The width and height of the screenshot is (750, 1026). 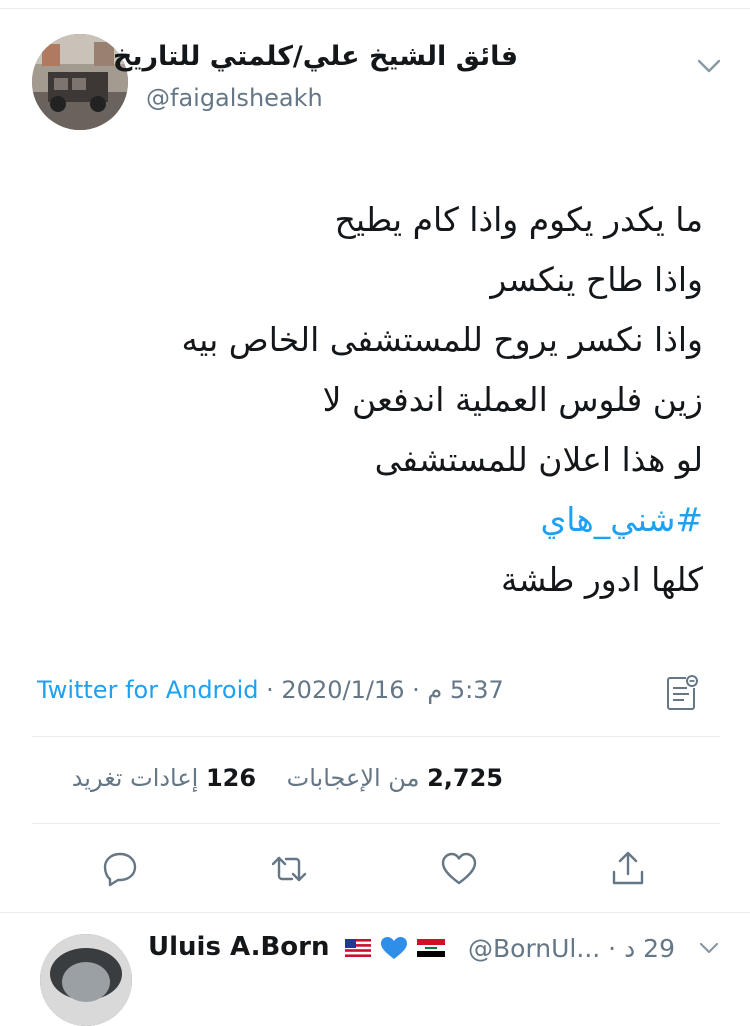 What do you see at coordinates (315, 56) in the screenshot?
I see `author-display-name: فائق الشيخ علي/كلمتي للتاريخ` at bounding box center [315, 56].